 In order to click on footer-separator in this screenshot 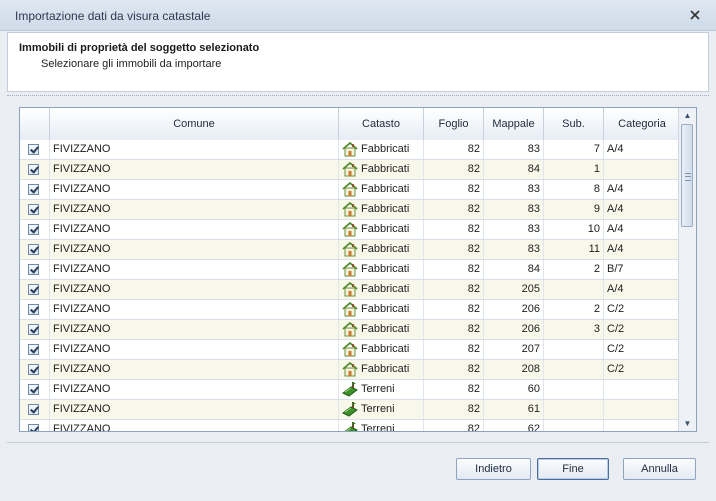, I will do `click(358, 442)`.